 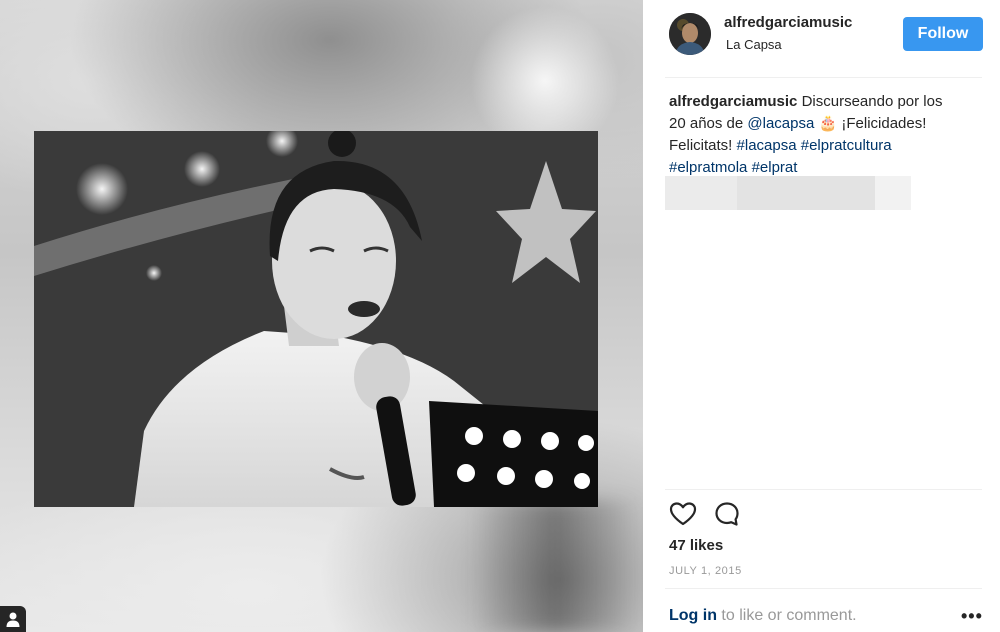 What do you see at coordinates (786, 615) in the screenshot?
I see `login-prompt-text: to like or comment.` at bounding box center [786, 615].